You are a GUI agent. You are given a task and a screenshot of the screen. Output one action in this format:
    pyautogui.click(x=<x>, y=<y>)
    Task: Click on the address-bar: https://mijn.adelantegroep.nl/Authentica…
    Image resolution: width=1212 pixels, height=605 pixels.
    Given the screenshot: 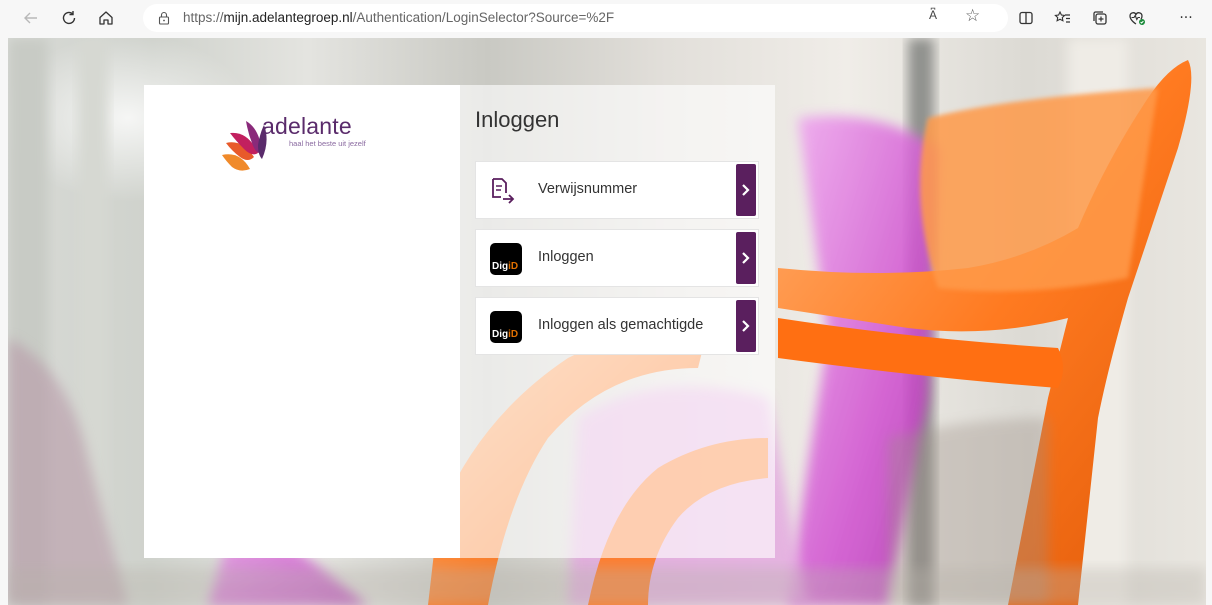 What is the action you would take?
    pyautogui.click(x=575, y=18)
    